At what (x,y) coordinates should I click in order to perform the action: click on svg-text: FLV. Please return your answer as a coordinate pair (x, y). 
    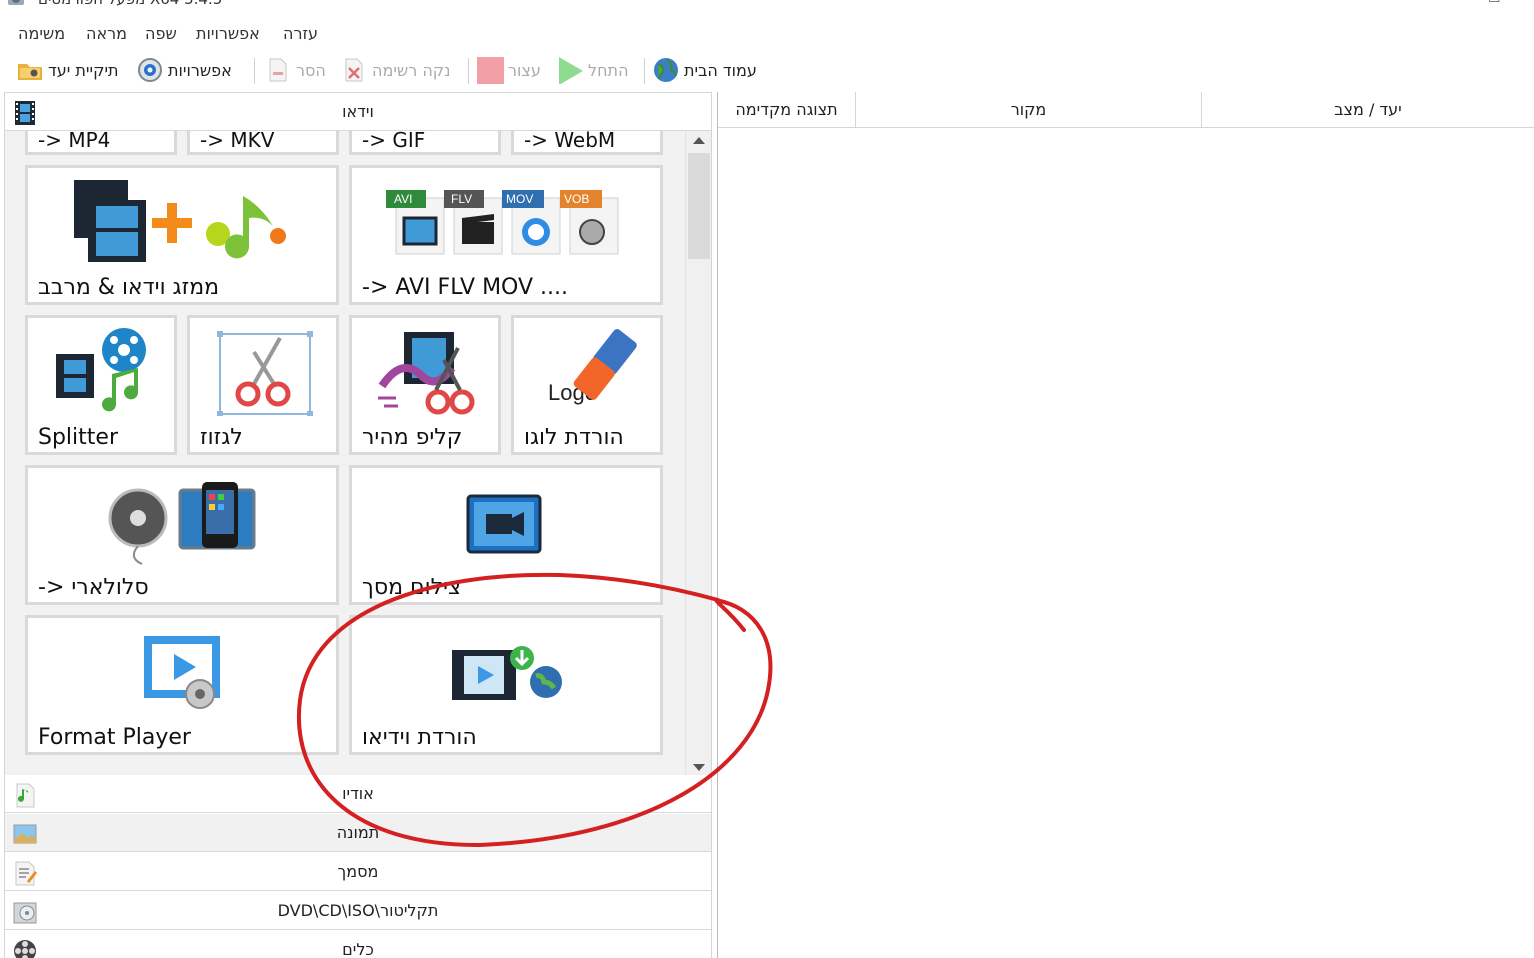
    Looking at the image, I should click on (461, 199).